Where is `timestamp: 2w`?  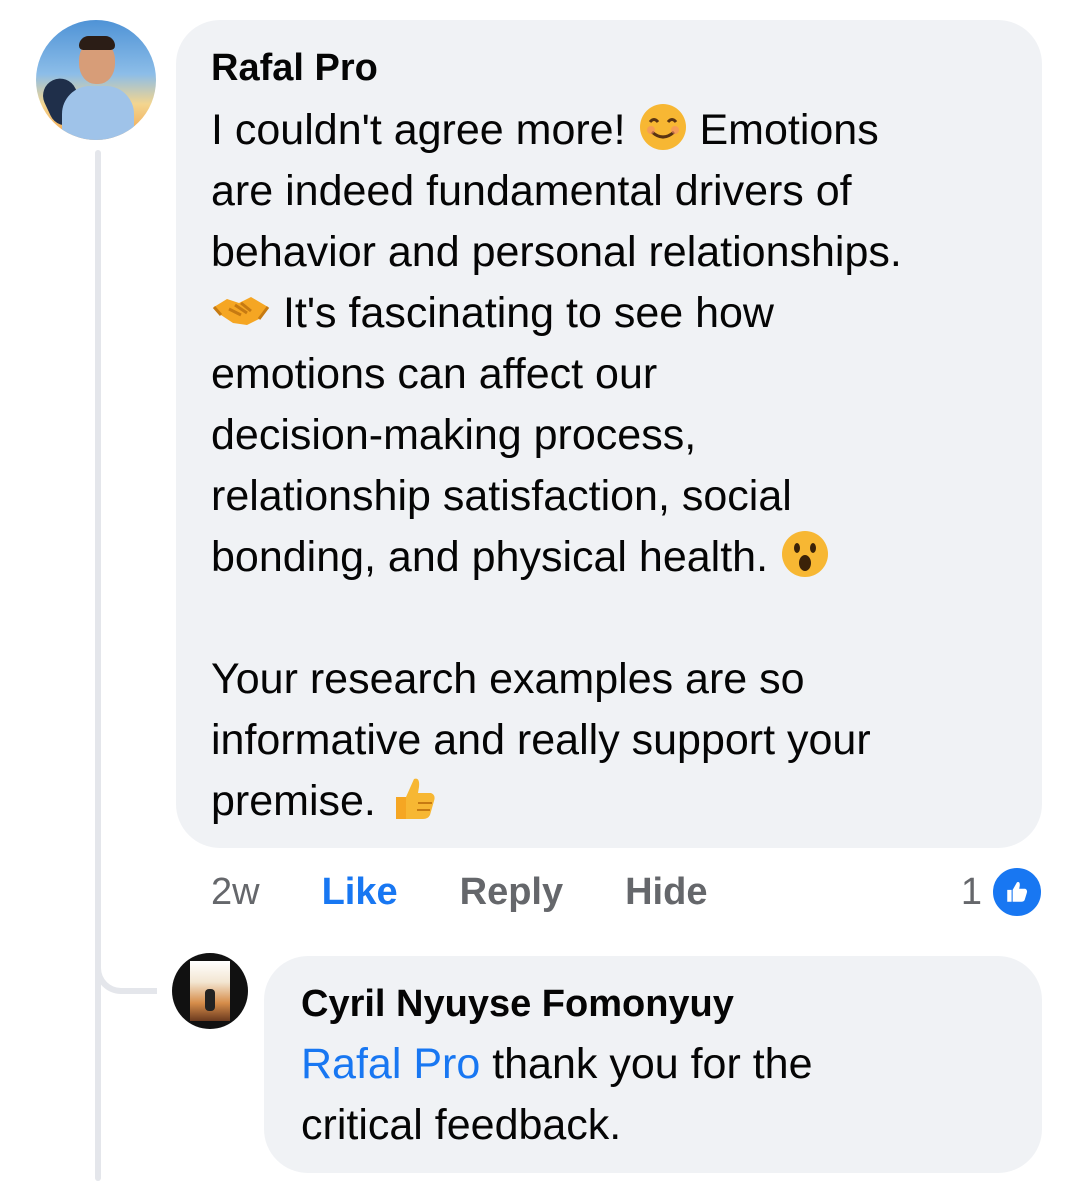 timestamp: 2w is located at coordinates (235, 892).